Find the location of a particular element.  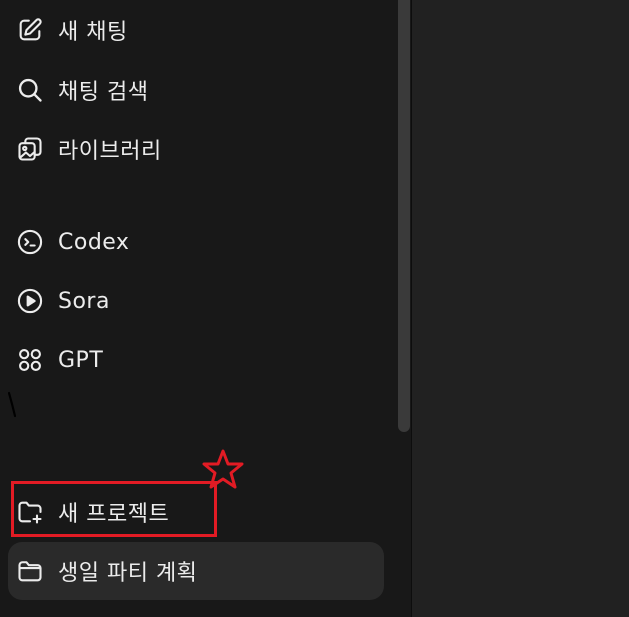

search-chats-button: 채팅 검색 is located at coordinates (196, 90).